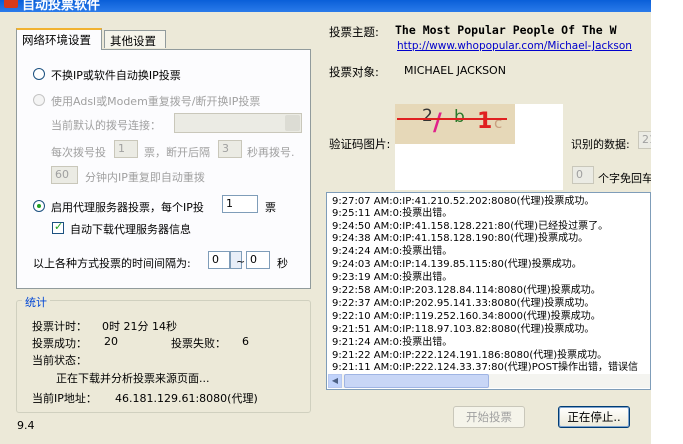 The width and height of the screenshot is (683, 444). I want to click on log-horizontal-scrollbar: ◀, so click(489, 381).